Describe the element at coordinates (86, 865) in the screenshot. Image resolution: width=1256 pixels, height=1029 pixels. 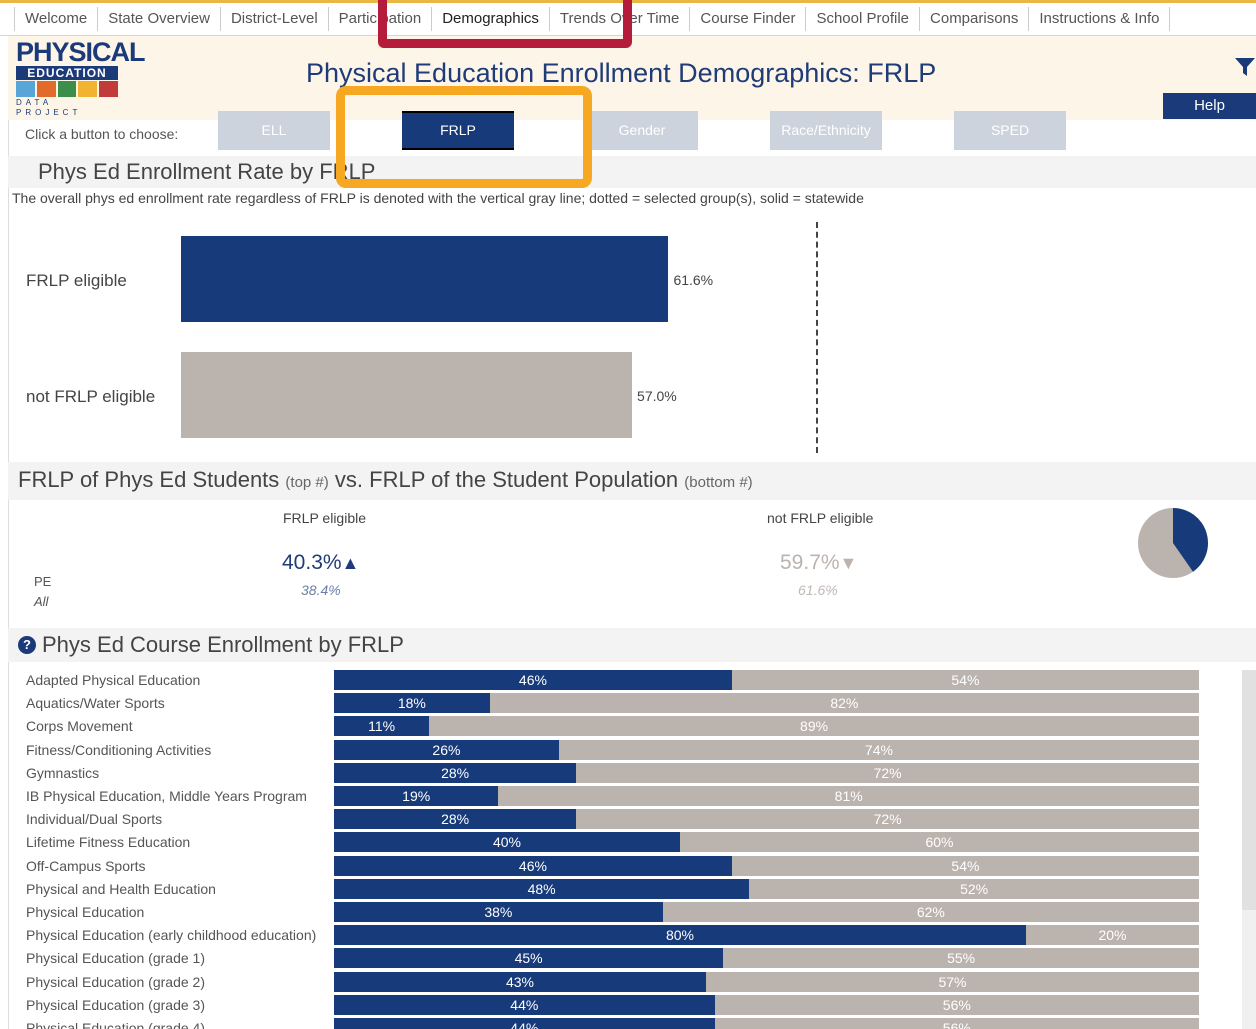
I see `course-label: Off-Campus Sports` at that location.